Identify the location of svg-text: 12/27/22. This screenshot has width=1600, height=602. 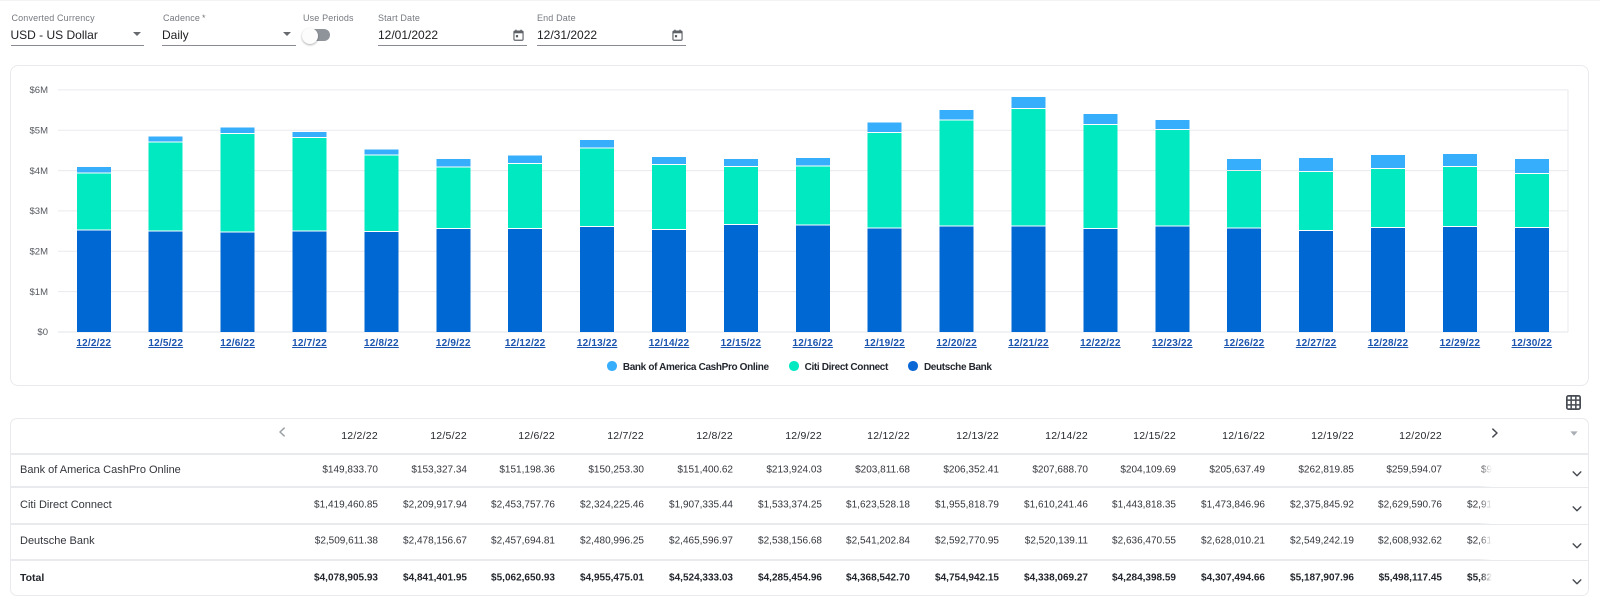
(1316, 343).